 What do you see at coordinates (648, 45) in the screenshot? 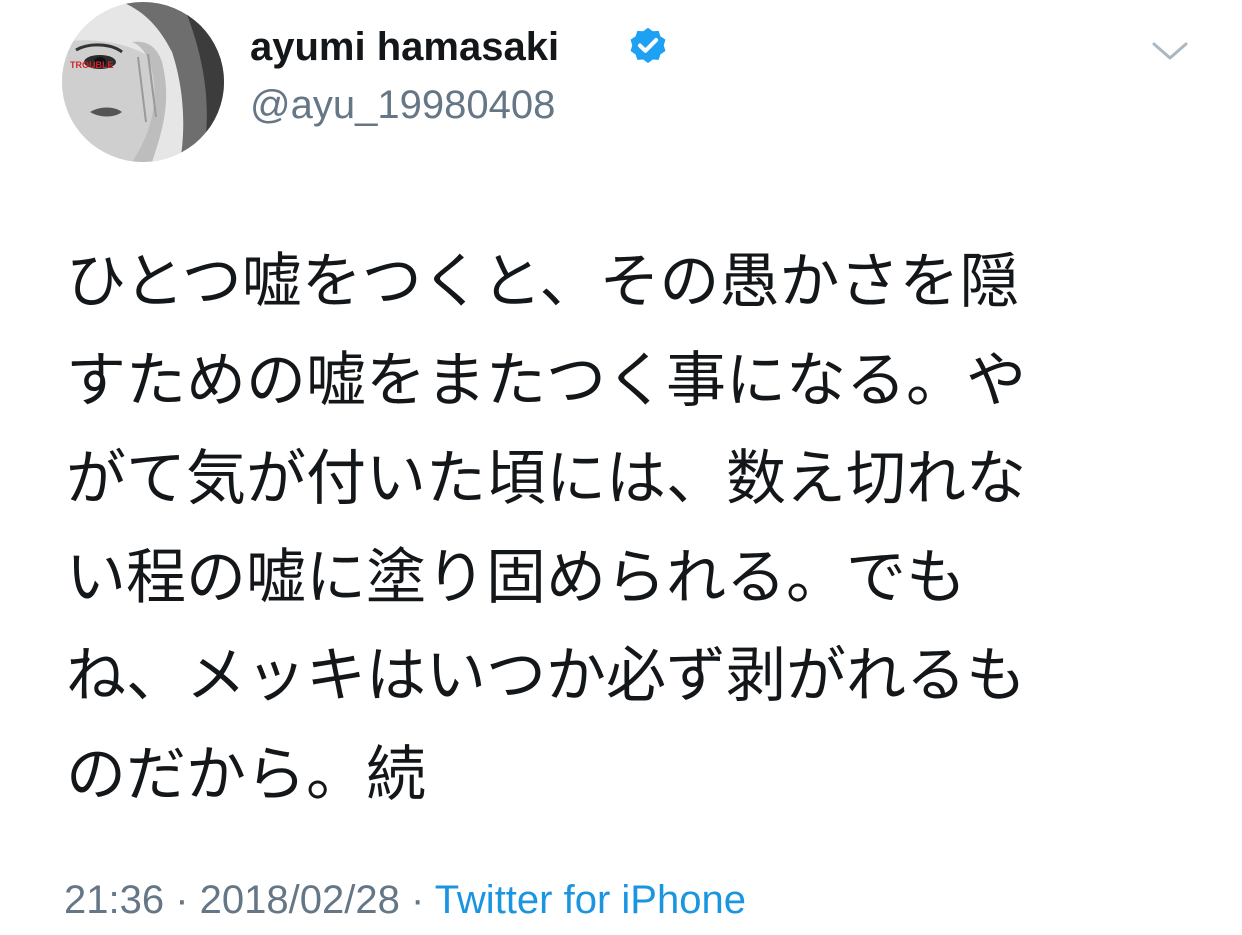
I see `verified-badge-icon` at bounding box center [648, 45].